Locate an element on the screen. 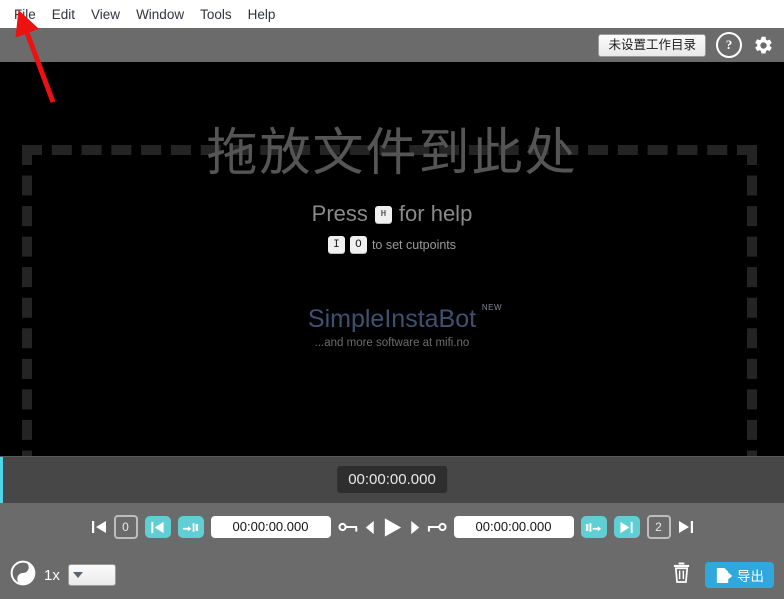 This screenshot has height=599, width=784. working-directory-button: 未设置工作目录 is located at coordinates (652, 45).